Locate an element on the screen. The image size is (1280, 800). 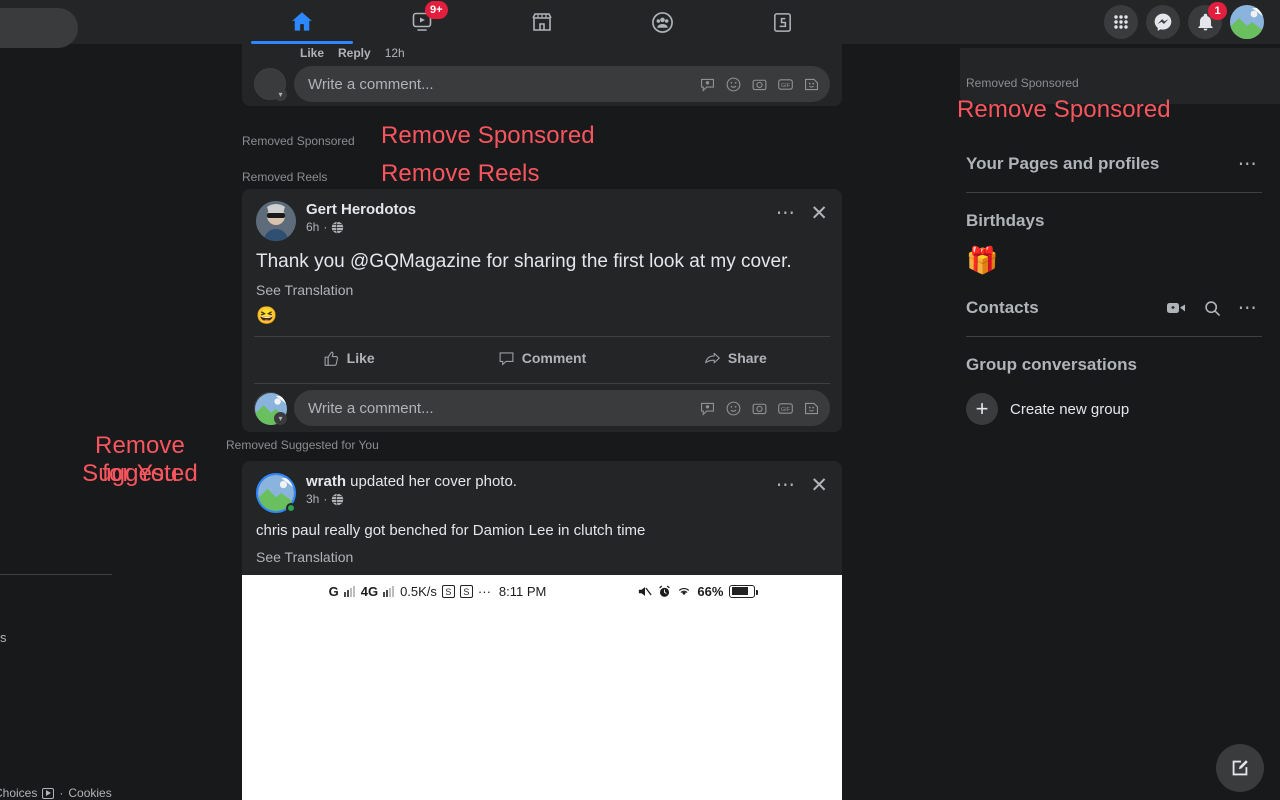
nav-tab-home is located at coordinates (302, 22).